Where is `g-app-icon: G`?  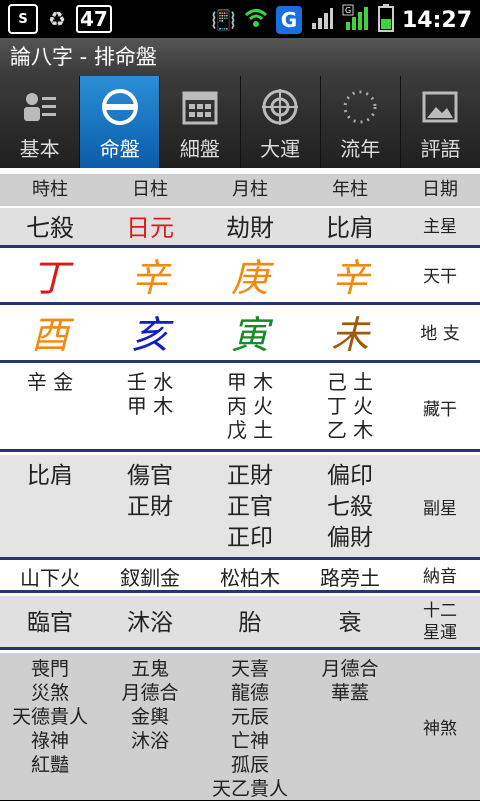 g-app-icon: G is located at coordinates (288, 20).